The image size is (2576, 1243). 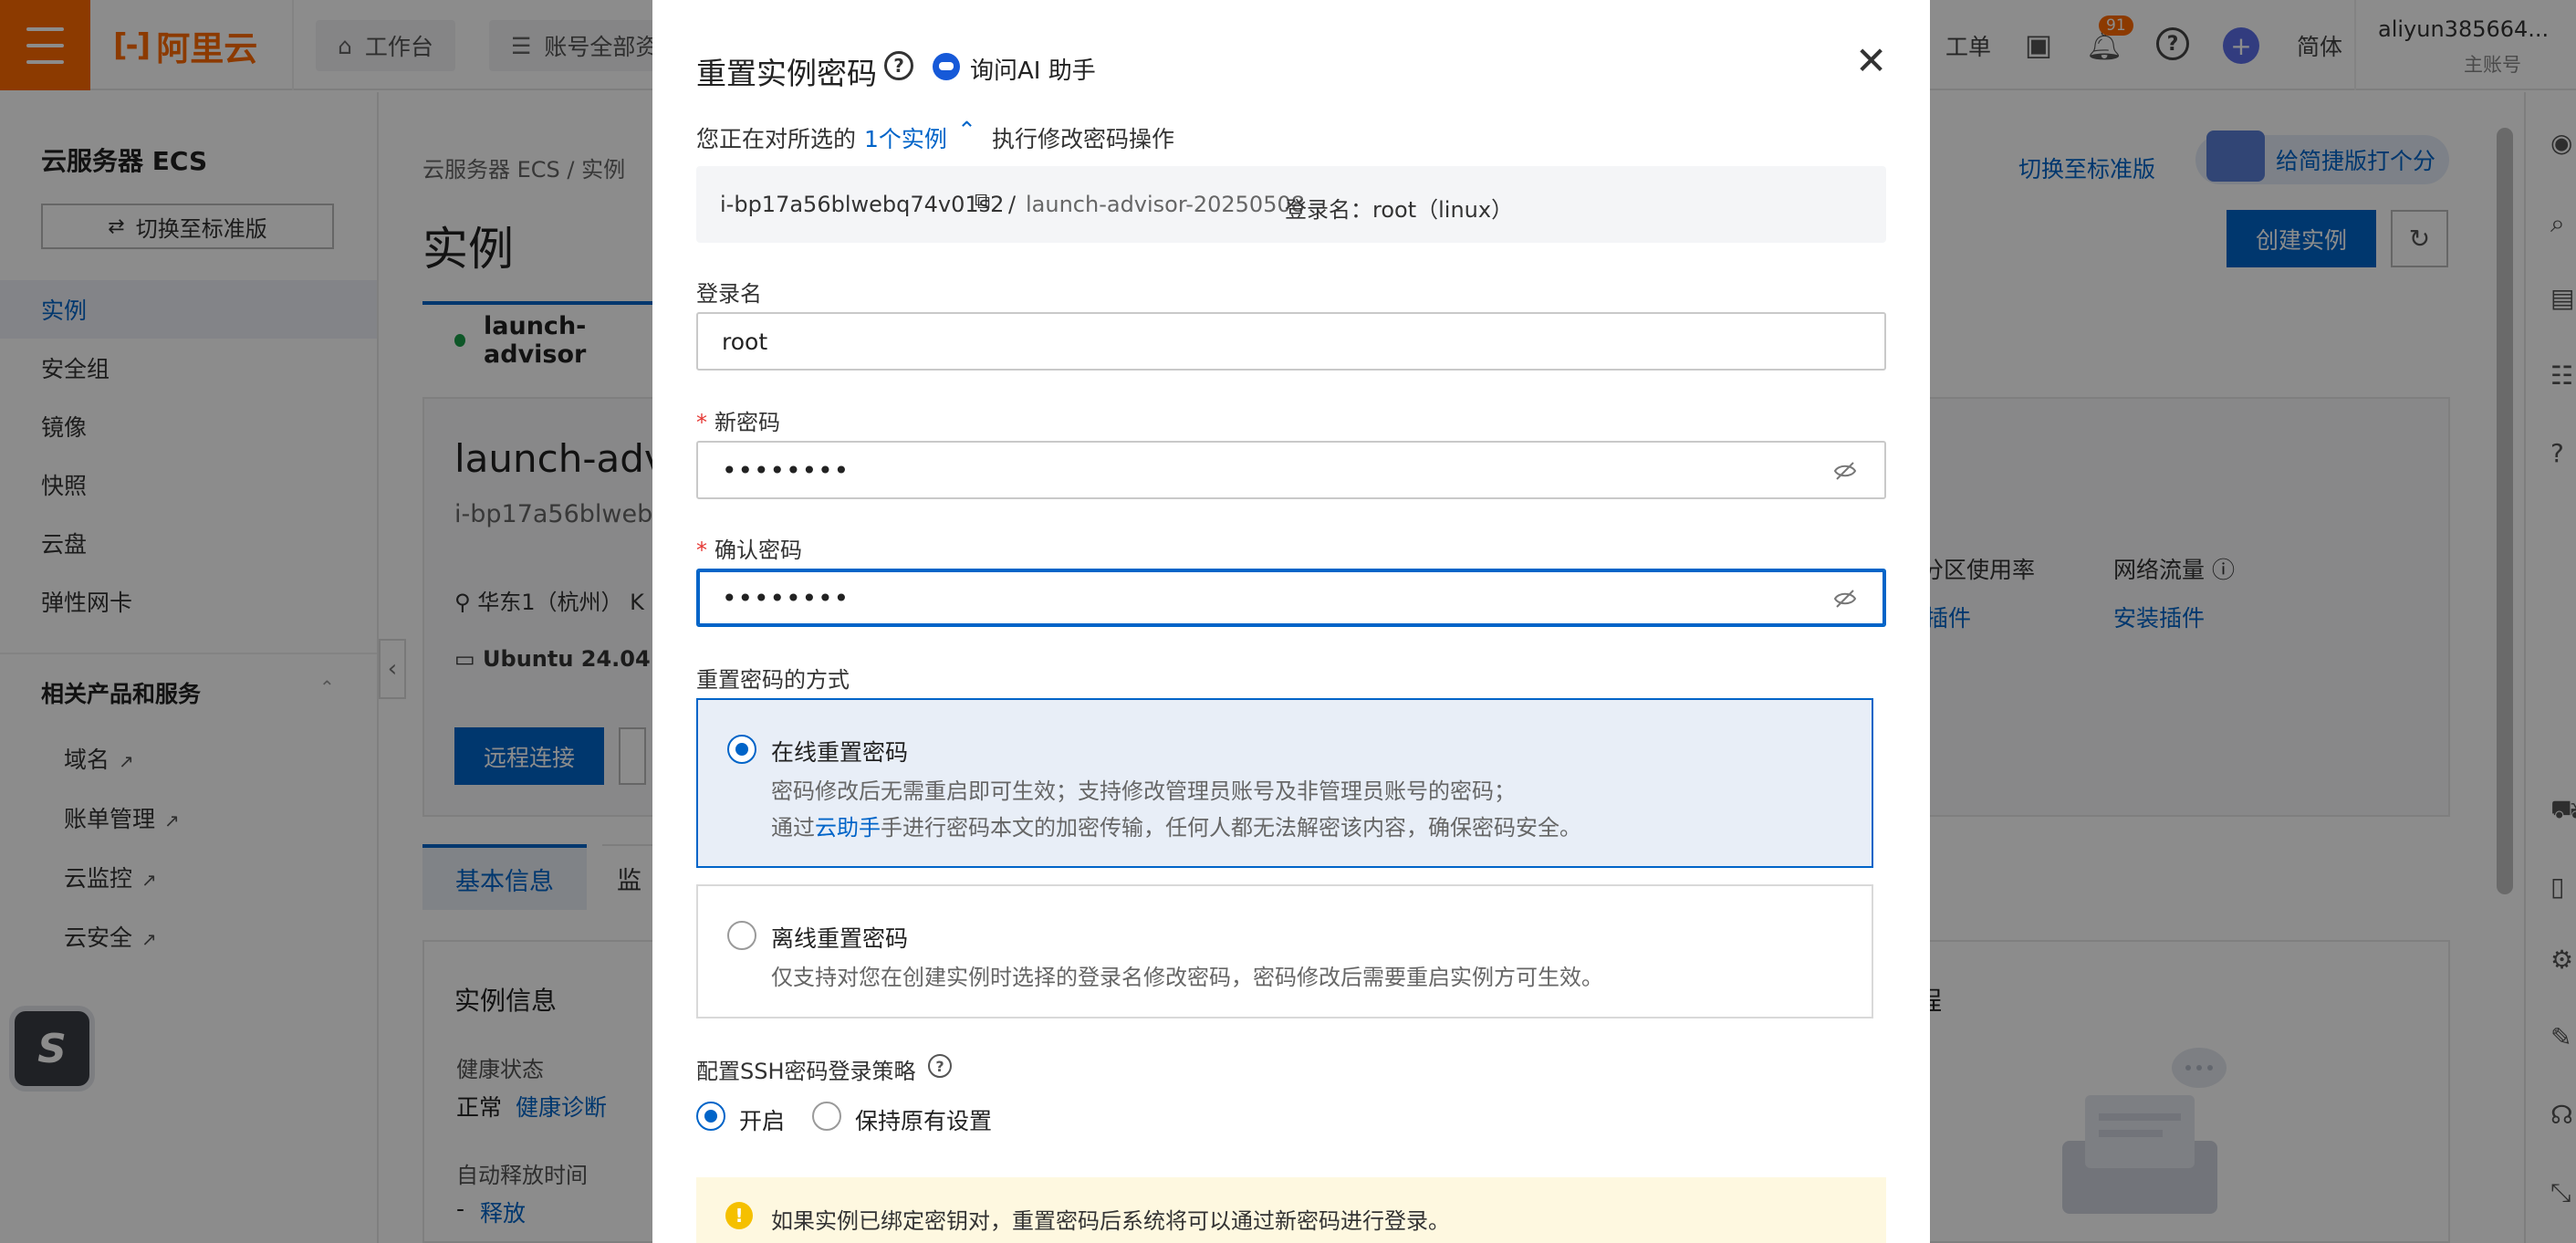 What do you see at coordinates (741, 749) in the screenshot?
I see `online-reset-radio` at bounding box center [741, 749].